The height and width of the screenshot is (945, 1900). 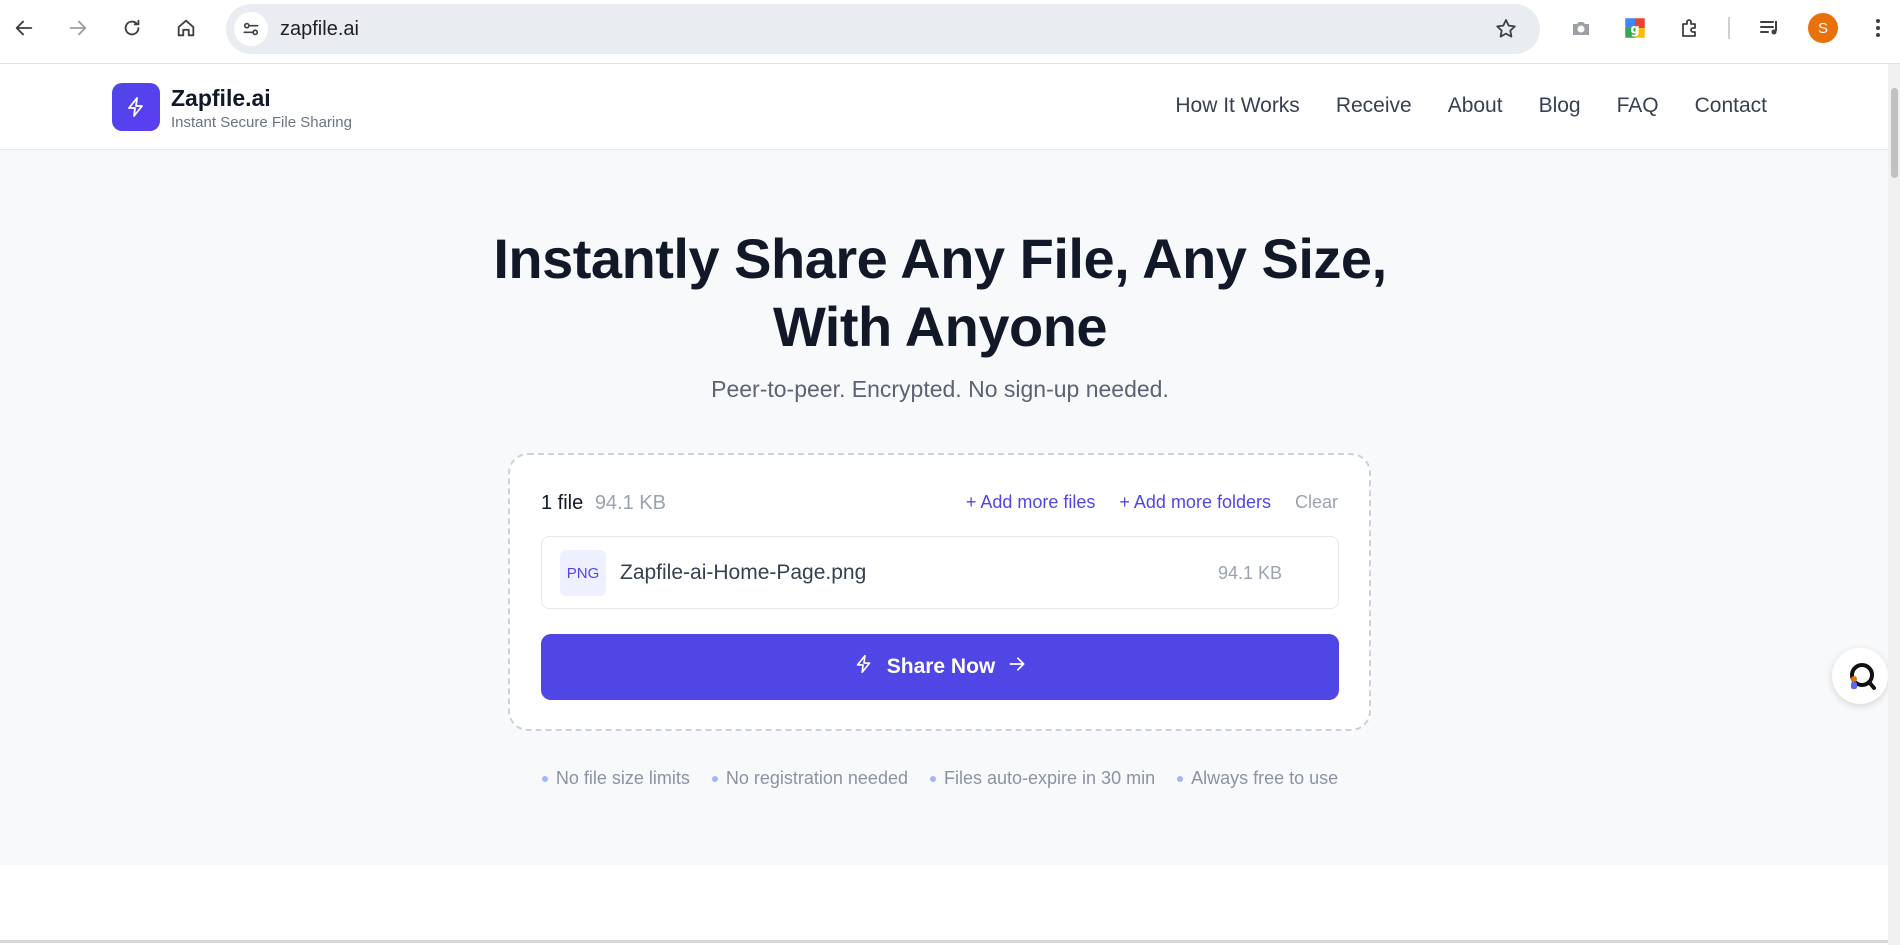 What do you see at coordinates (1475, 106) in the screenshot?
I see `nav-about: About` at bounding box center [1475, 106].